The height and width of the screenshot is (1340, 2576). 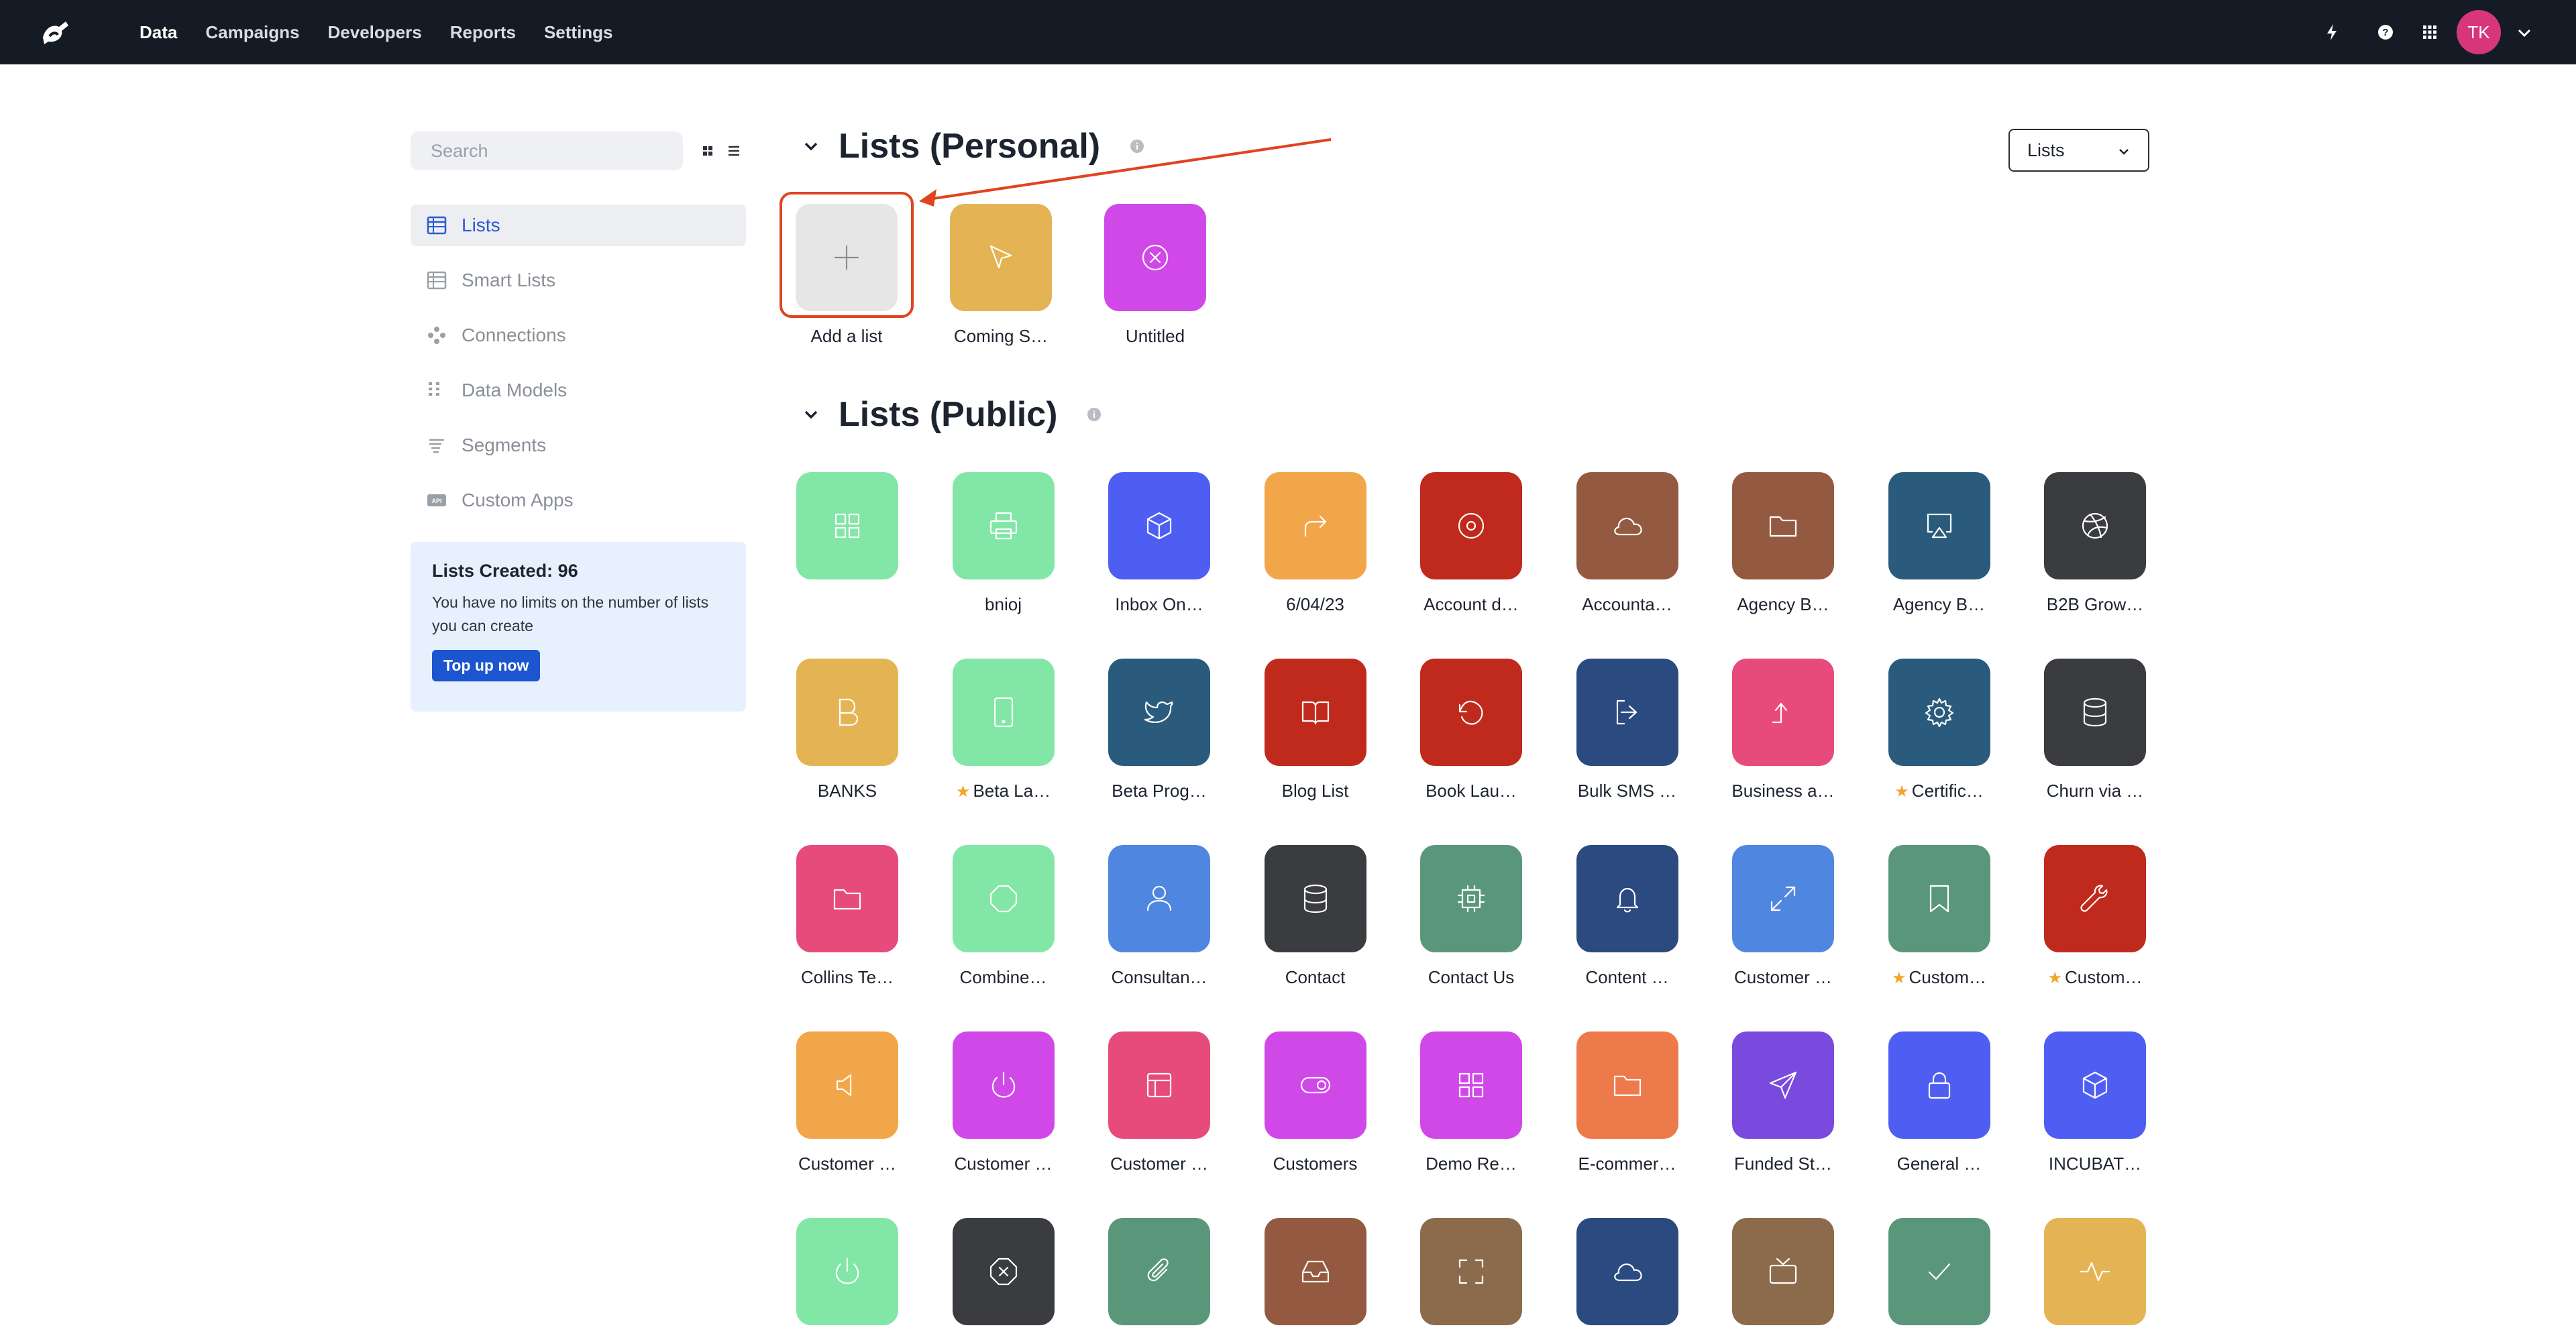 I want to click on list-tile: bnioj, so click(x=1003, y=543).